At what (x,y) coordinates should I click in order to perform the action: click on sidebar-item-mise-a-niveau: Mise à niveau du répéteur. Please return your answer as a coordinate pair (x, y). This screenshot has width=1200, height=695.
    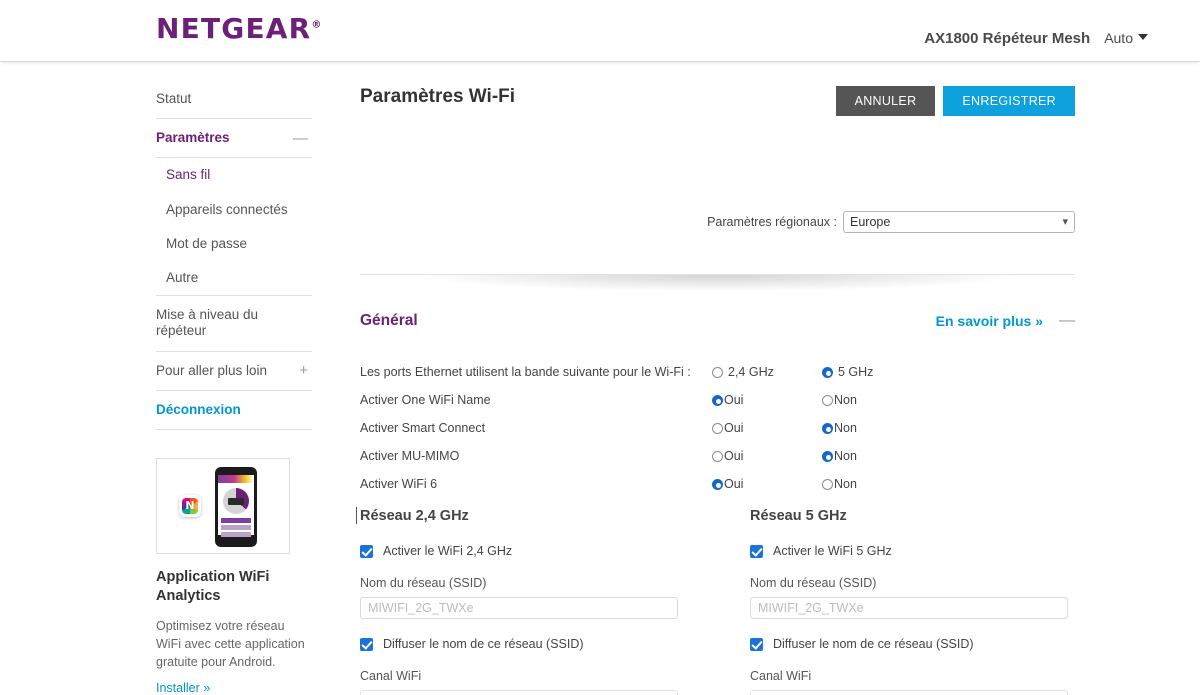
    Looking at the image, I should click on (234, 324).